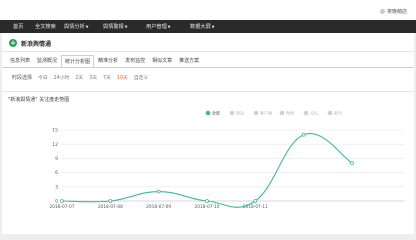 This screenshot has width=416, height=240. Describe the element at coordinates (55, 131) in the screenshot. I see `y-tick-label: 15` at that location.